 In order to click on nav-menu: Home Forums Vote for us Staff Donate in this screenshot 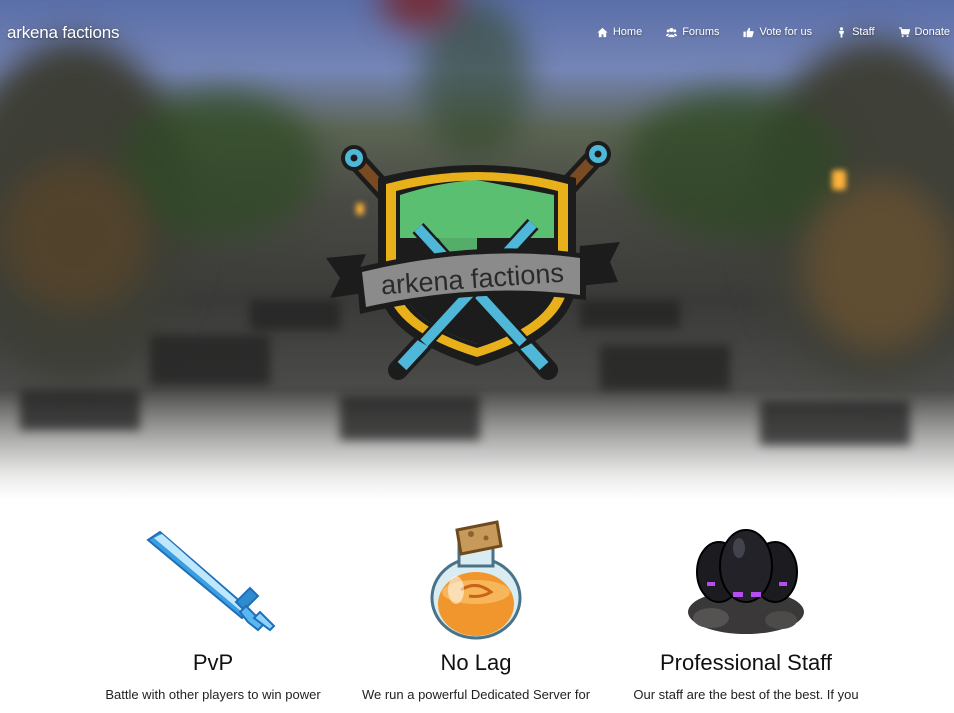, I will do `click(761, 32)`.